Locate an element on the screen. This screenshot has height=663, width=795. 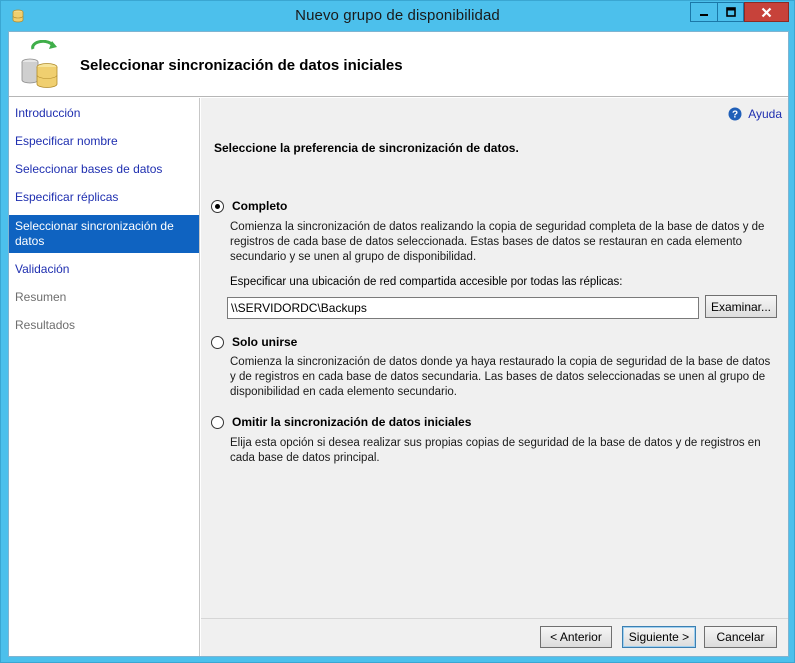
option-join-only-label: Solo unirse is located at coordinates (264, 342).